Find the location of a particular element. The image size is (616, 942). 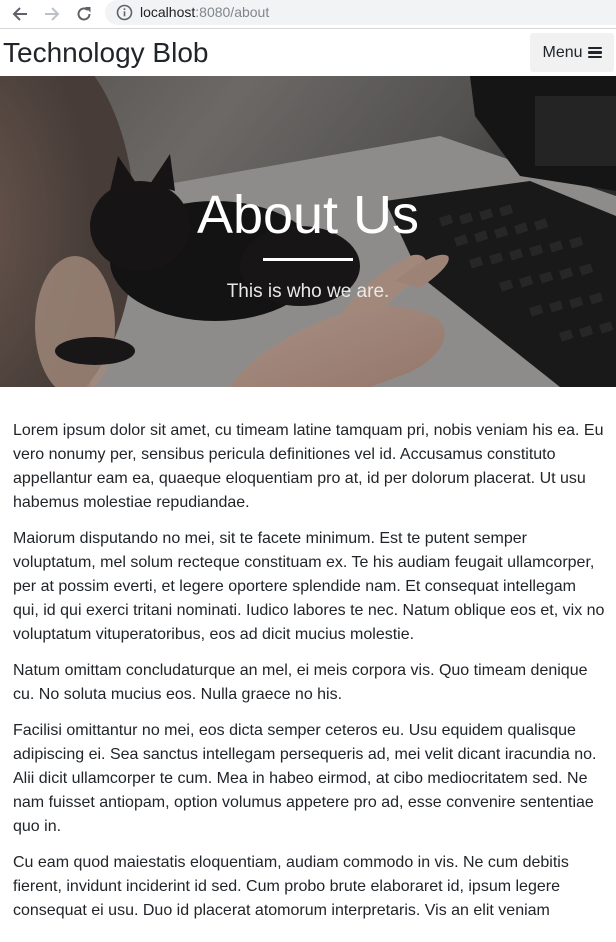

menu-label: Menu is located at coordinates (562, 52).